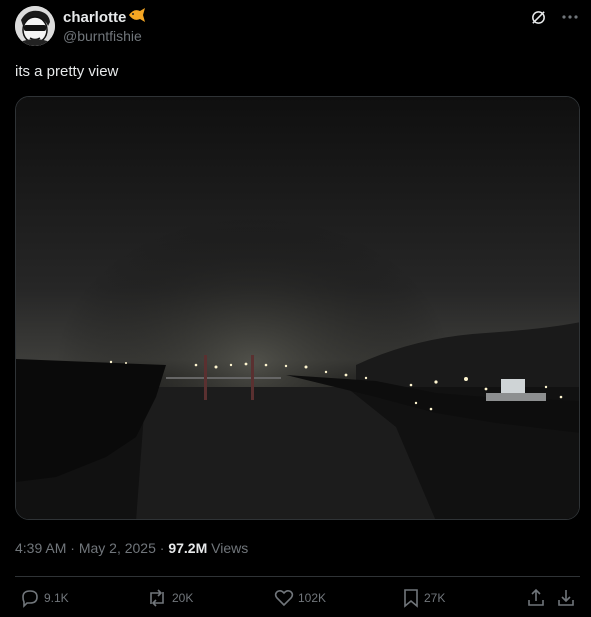 This screenshot has height=617, width=591. I want to click on timestamp-row: 4:39 AM · May 2, 2025 · 97.2M Views, so click(131, 548).